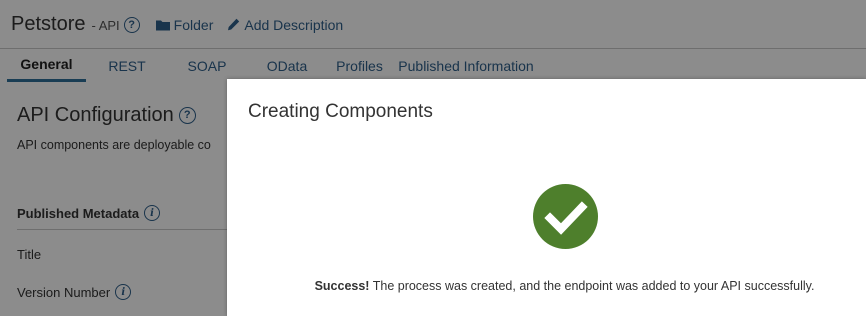  Describe the element at coordinates (565, 216) in the screenshot. I see `check-circle-icon` at that location.